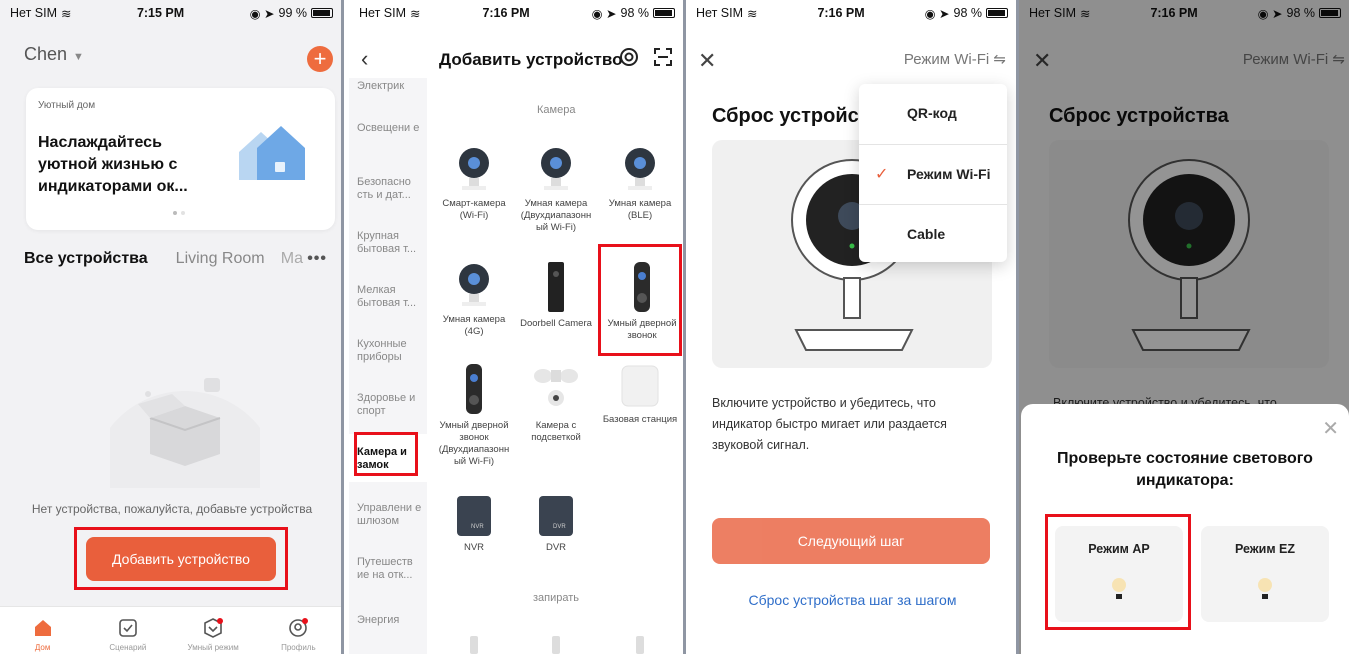 This screenshot has width=1349, height=654. Describe the element at coordinates (1265, 549) in the screenshot. I see `mode-ez-label: Режим EZ` at that location.